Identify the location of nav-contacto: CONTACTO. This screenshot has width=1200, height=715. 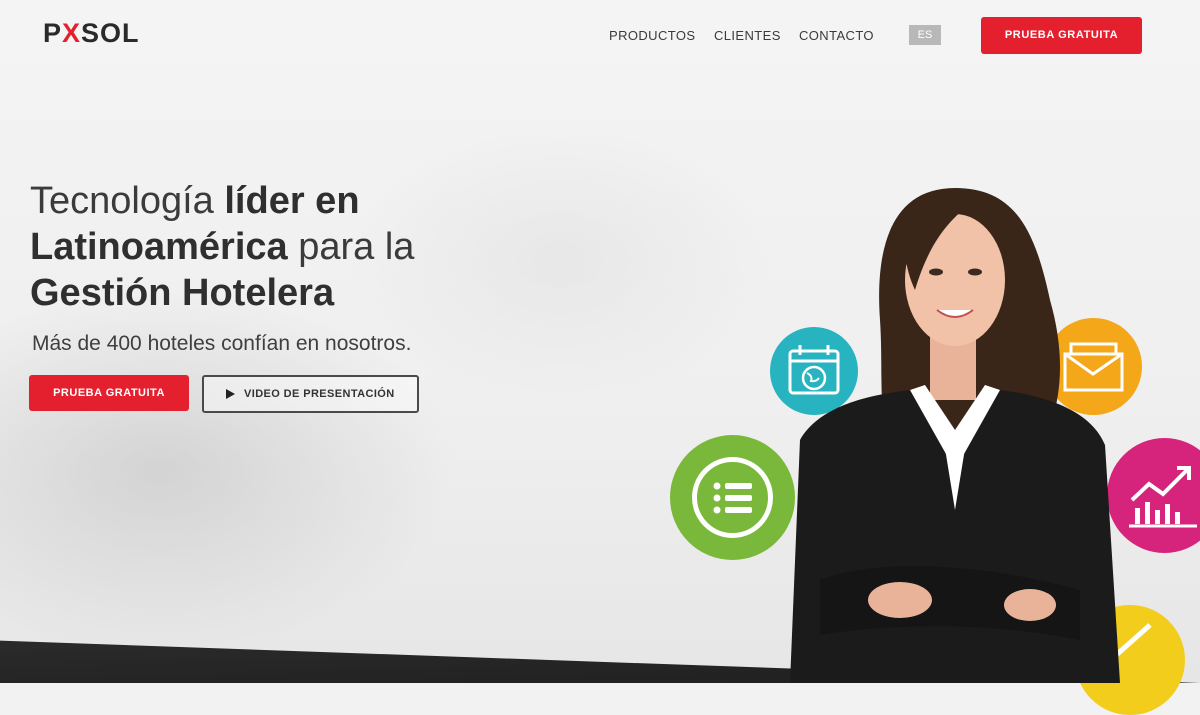
(836, 35).